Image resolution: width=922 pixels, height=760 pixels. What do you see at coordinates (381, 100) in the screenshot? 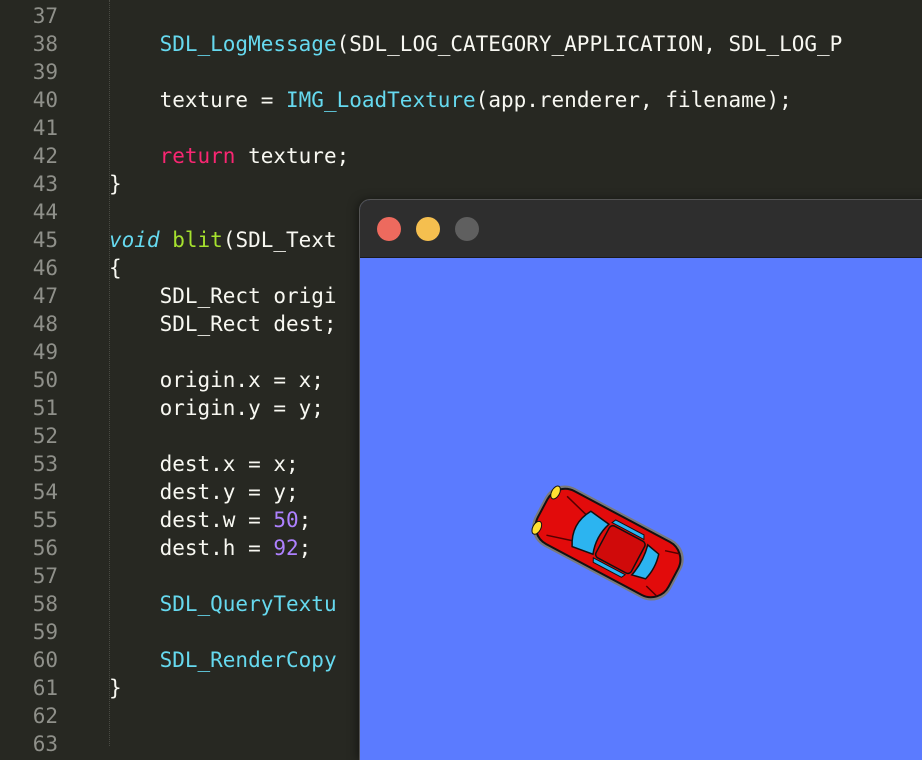
I see `code-token: IMG_LoadTexture` at bounding box center [381, 100].